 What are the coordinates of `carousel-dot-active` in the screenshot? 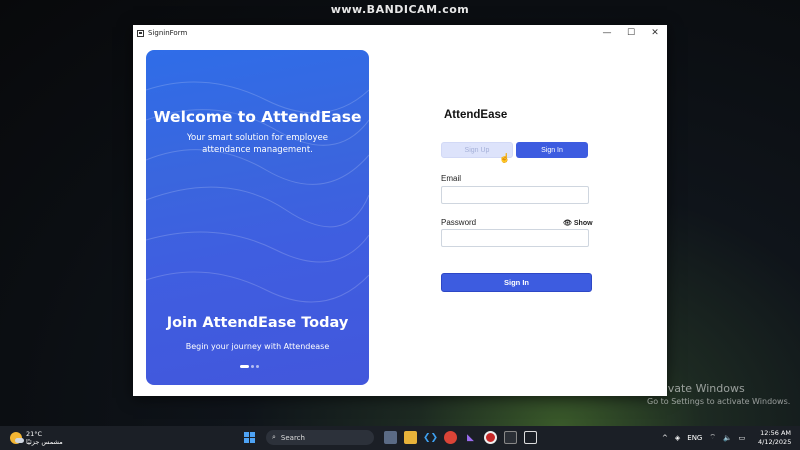 It's located at (244, 366).